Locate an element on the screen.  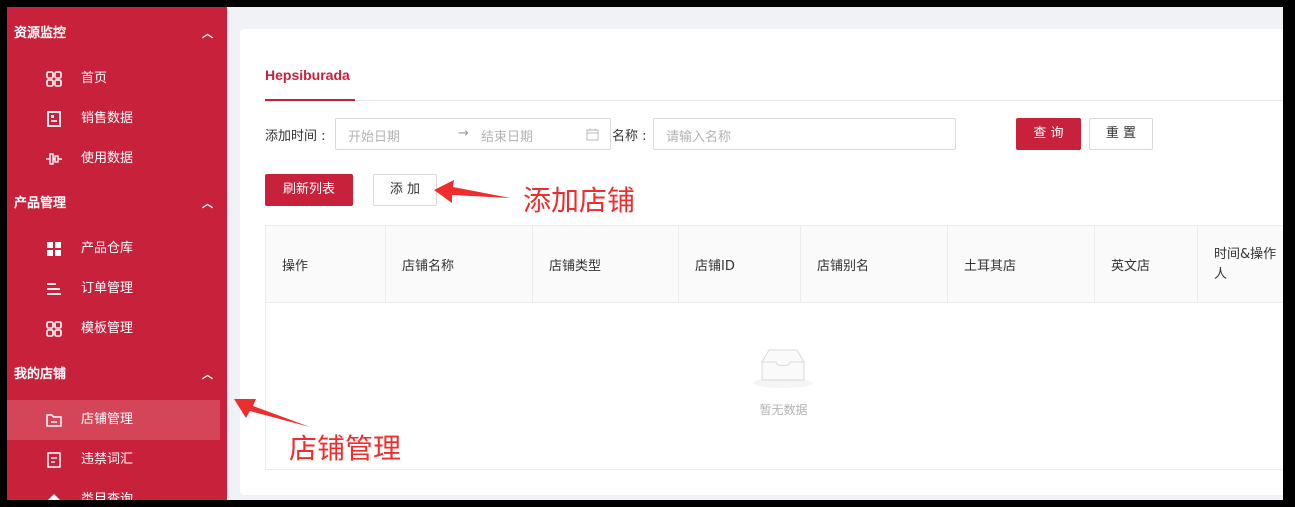
sidebar-item-label: 订单管理 is located at coordinates (107, 288).